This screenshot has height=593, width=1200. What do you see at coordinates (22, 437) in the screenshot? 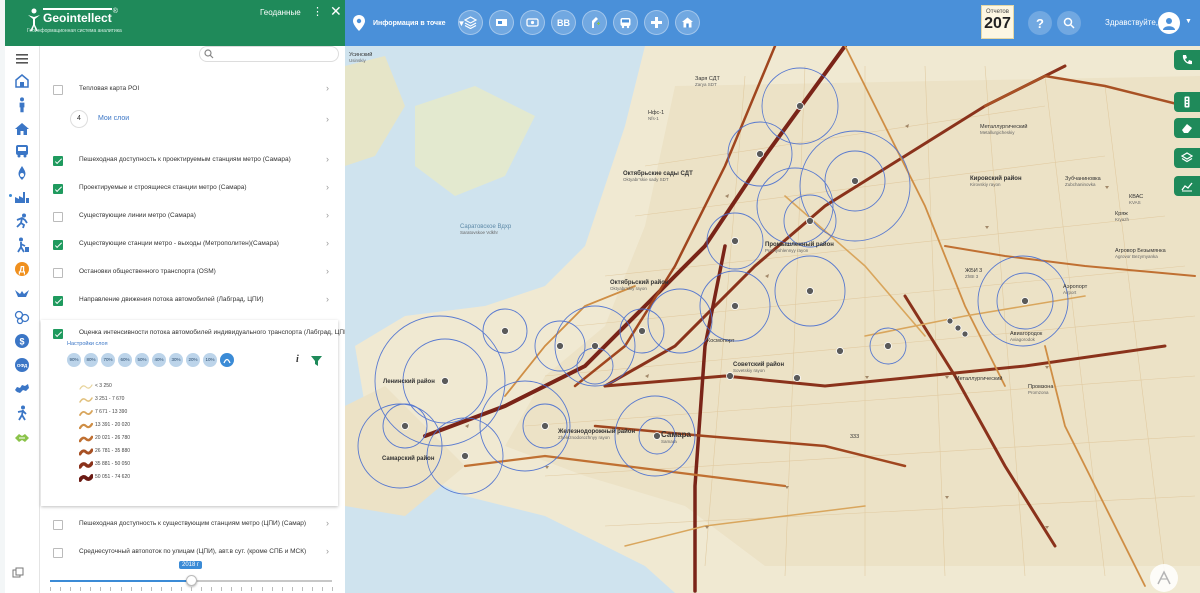
I see `handshake-icon` at bounding box center [22, 437].